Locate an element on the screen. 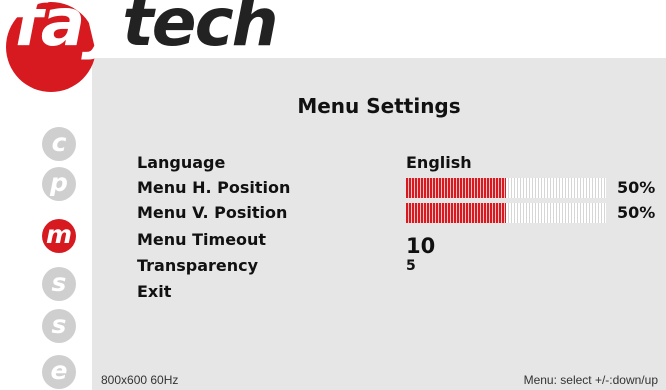 The image size is (666, 390). side-item-s1: s is located at coordinates (59, 284).